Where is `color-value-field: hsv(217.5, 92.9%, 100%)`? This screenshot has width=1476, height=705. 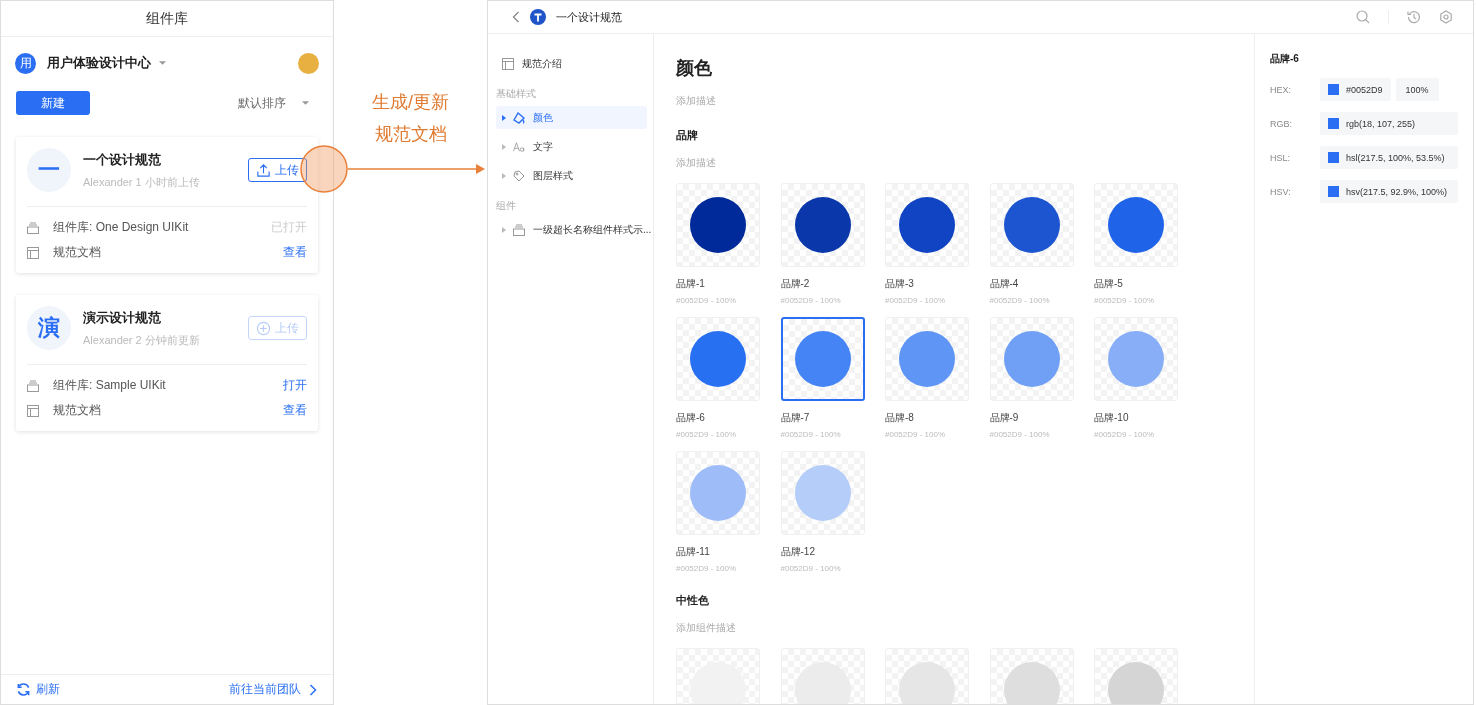 color-value-field: hsv(217.5, 92.9%, 100%) is located at coordinates (1389, 191).